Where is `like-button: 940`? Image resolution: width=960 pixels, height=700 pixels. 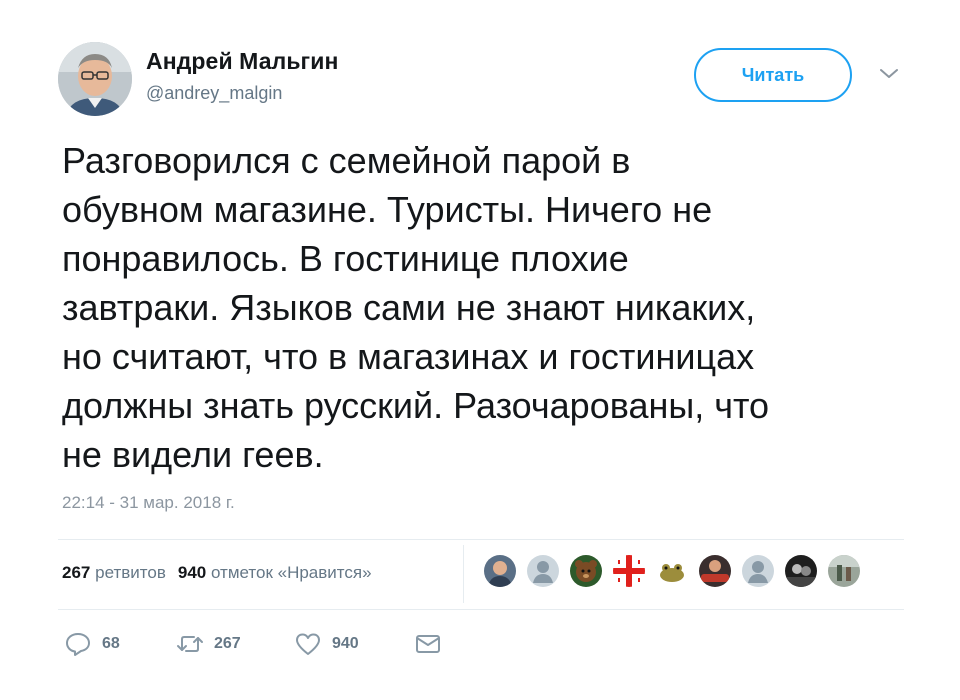
like-button: 940 is located at coordinates (354, 644).